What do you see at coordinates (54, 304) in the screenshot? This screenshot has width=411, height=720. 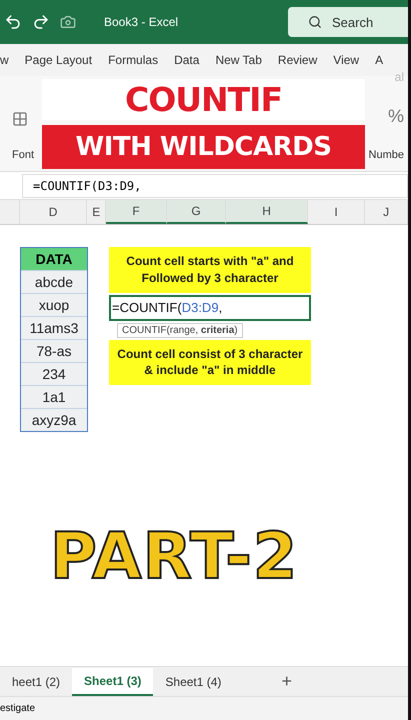 I see `table-cell: xuop` at bounding box center [54, 304].